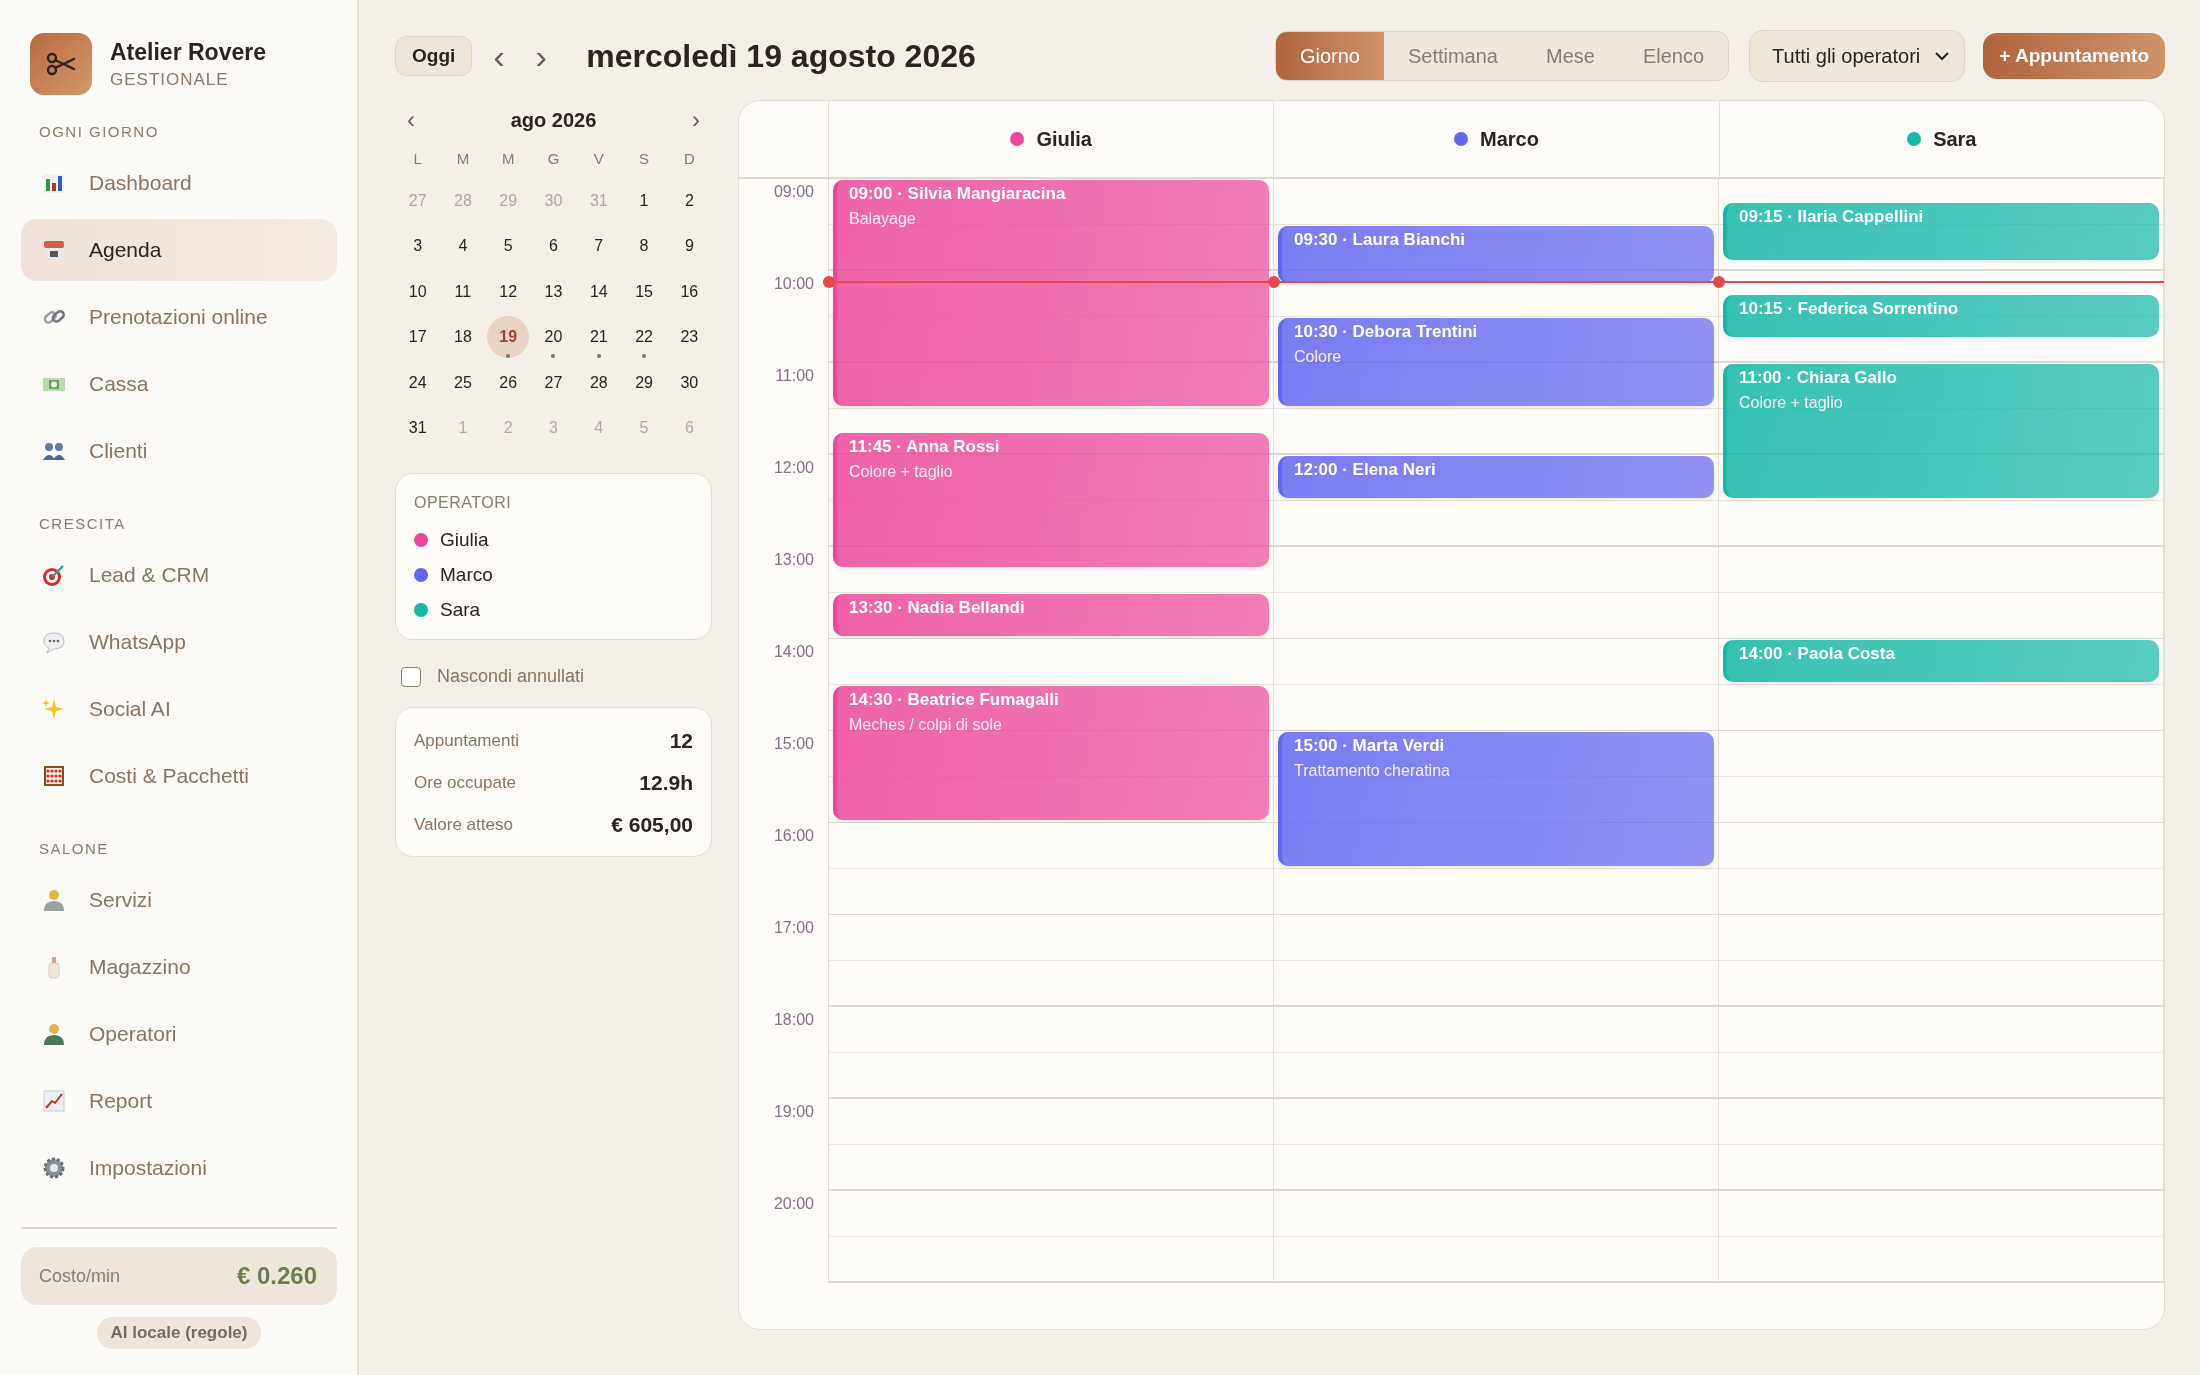 The width and height of the screenshot is (2200, 1375). Describe the element at coordinates (463, 825) in the screenshot. I see `stat-label: Valore atteso` at that location.